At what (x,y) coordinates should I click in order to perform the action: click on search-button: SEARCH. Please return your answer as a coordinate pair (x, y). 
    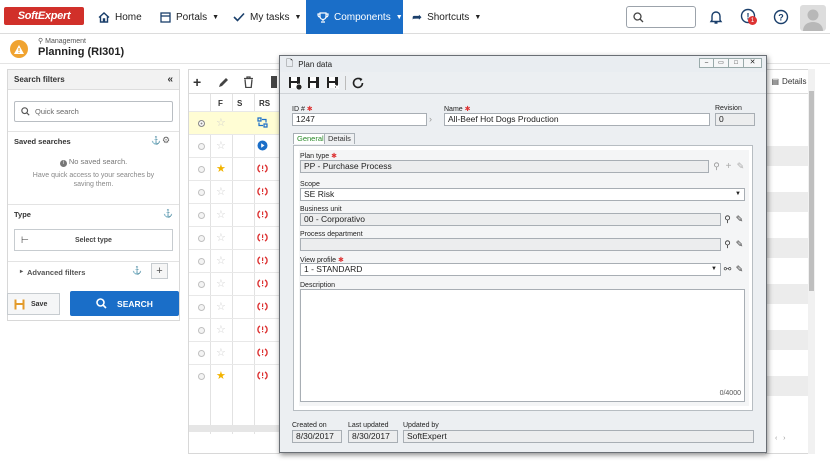
    Looking at the image, I should click on (124, 303).